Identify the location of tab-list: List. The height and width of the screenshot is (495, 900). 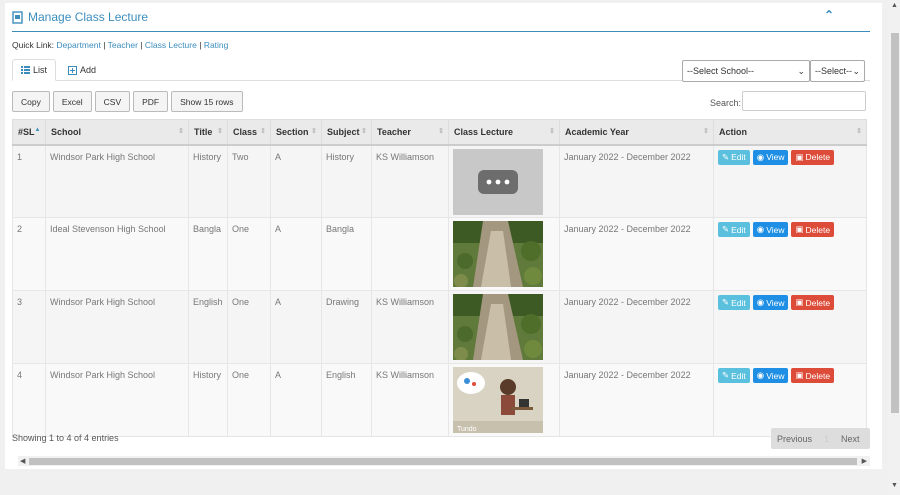
(34, 70).